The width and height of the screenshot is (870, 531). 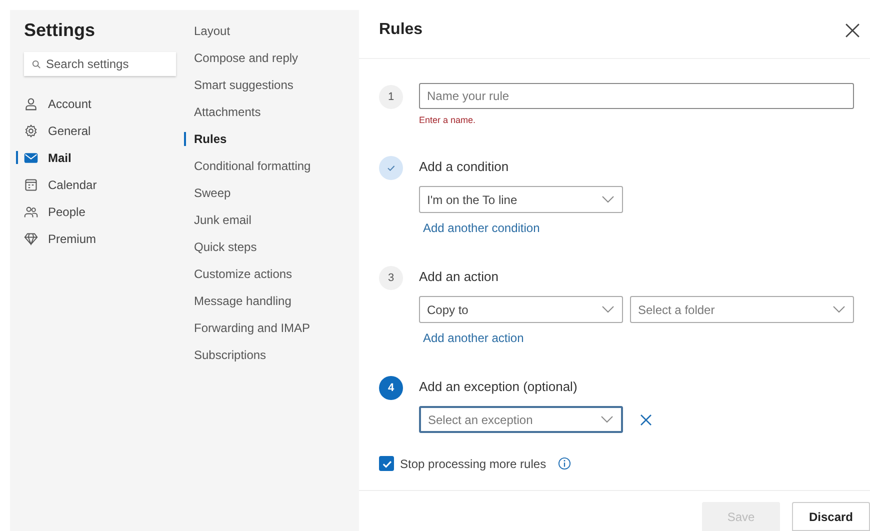 What do you see at coordinates (498, 387) in the screenshot?
I see `step-title: Add an exception (optional)` at bounding box center [498, 387].